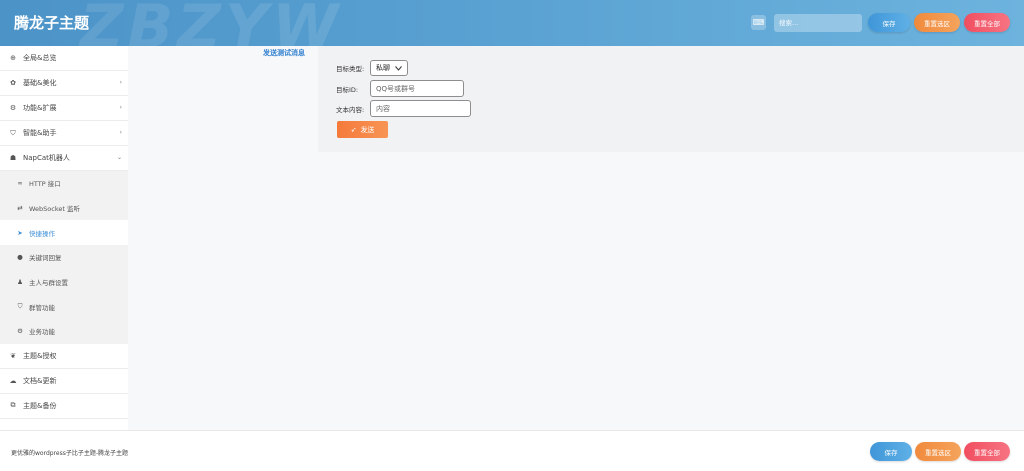 The image size is (1024, 471). Describe the element at coordinates (48, 283) in the screenshot. I see `subnav-item-label: 主人与群设置` at that location.